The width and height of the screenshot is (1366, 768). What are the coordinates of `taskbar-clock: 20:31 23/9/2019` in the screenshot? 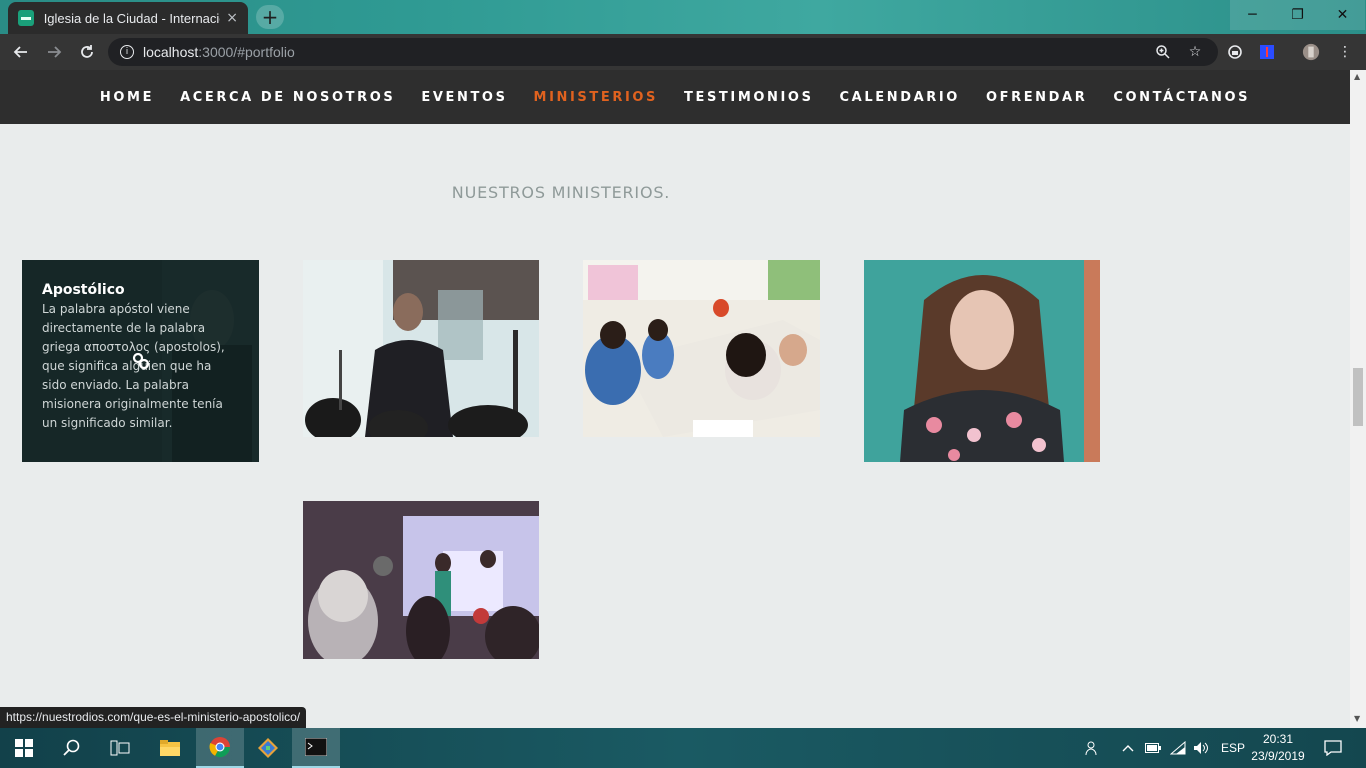 It's located at (1278, 748).